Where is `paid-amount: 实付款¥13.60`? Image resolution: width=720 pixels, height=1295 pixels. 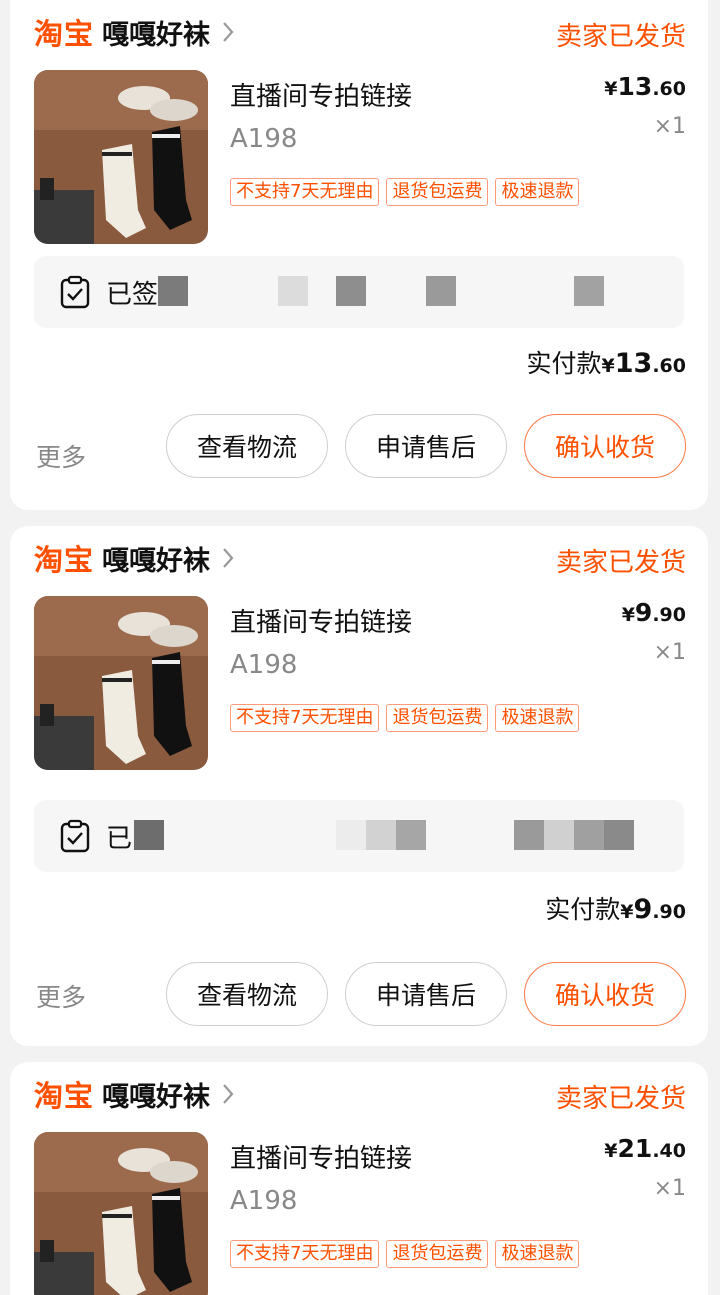
paid-amount: 实付款¥13.60 is located at coordinates (606, 363).